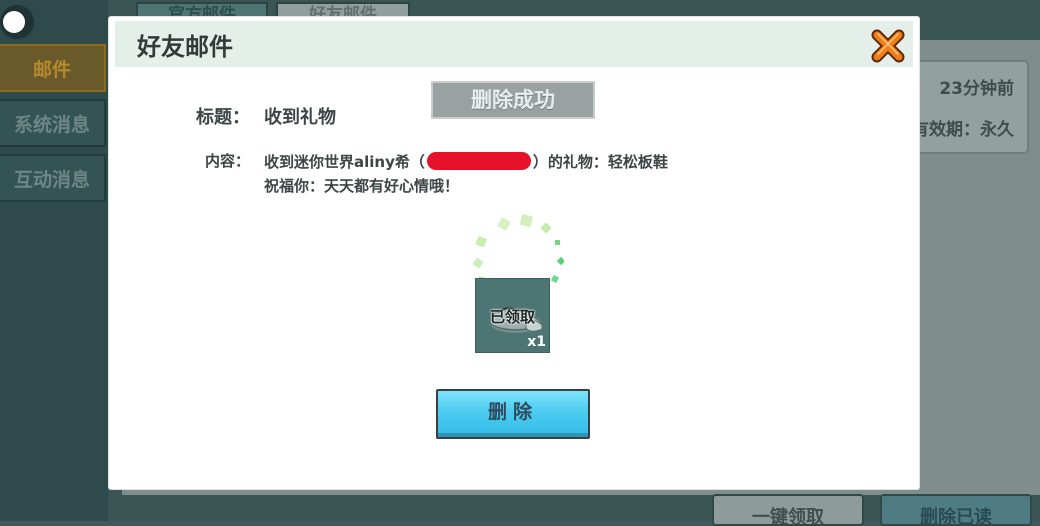  What do you see at coordinates (536, 342) in the screenshot?
I see `gift-quantity: x1` at bounding box center [536, 342].